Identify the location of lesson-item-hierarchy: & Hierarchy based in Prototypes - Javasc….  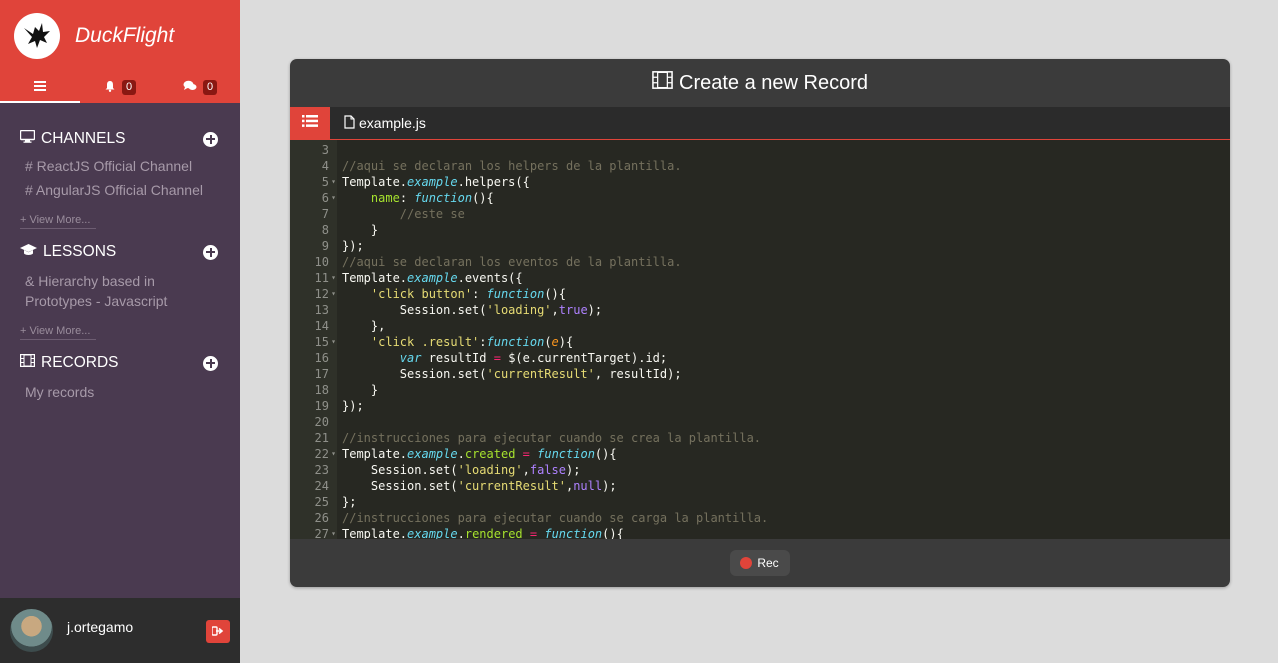
(119, 291).